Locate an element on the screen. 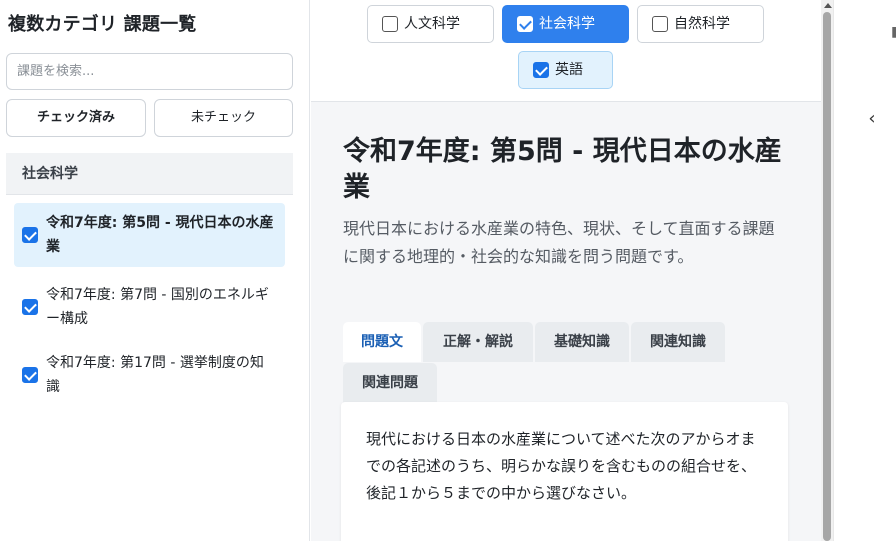 This screenshot has width=896, height=541. category-label: 英語 is located at coordinates (569, 70).